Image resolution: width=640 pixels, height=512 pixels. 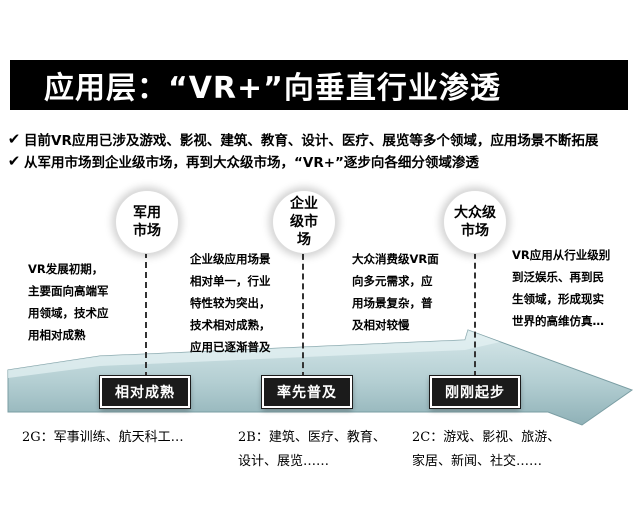 I want to click on stage-market-enterprise: 企业 级市 场, so click(x=304, y=222).